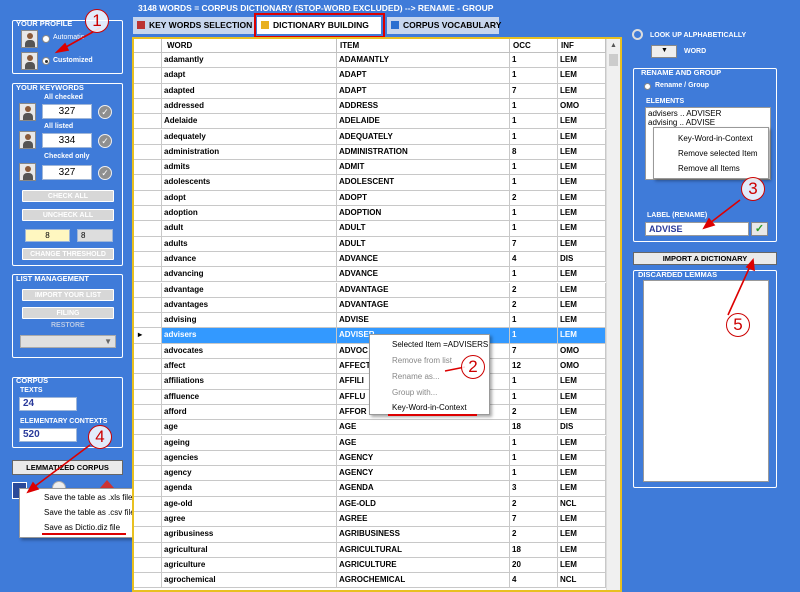 Image resolution: width=800 pixels, height=592 pixels. Describe the element at coordinates (582, 46) in the screenshot. I see `column-header-inf: INF` at that location.